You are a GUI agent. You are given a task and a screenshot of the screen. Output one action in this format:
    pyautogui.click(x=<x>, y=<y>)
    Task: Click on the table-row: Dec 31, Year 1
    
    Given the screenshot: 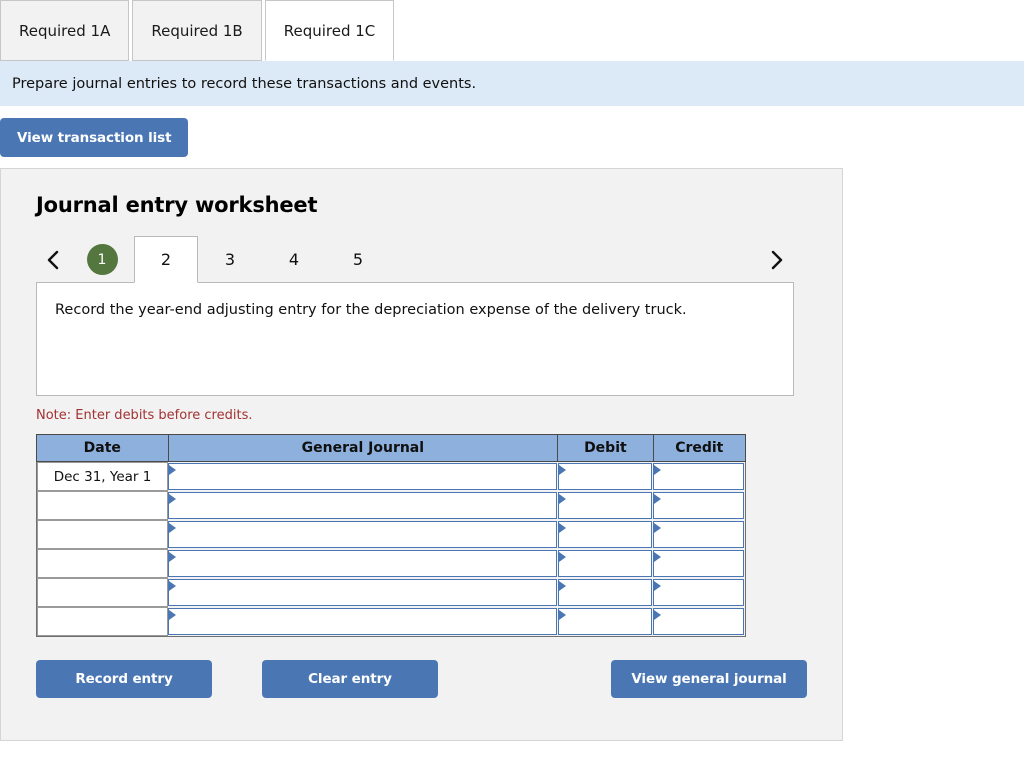 What is the action you would take?
    pyautogui.click(x=391, y=476)
    